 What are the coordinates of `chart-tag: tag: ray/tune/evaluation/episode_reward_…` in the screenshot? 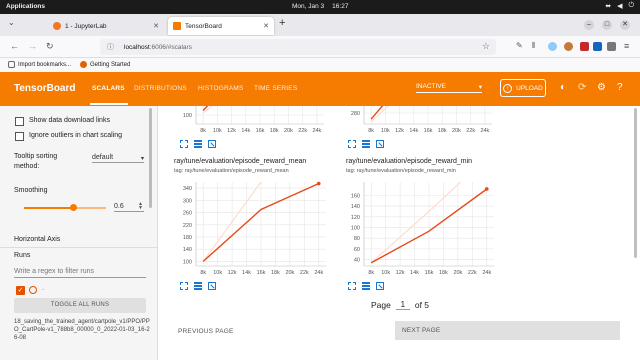 It's located at (231, 171).